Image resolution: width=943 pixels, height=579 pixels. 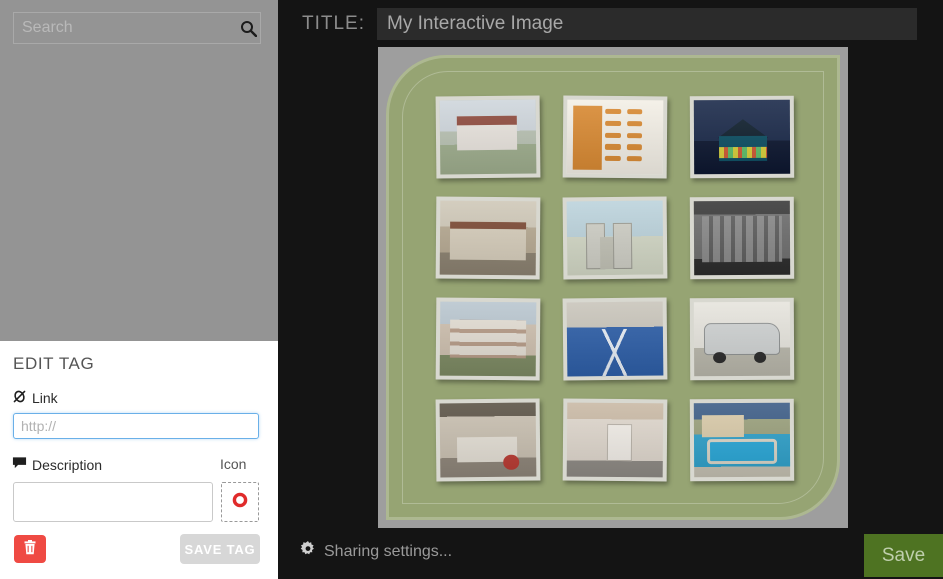 I want to click on description-label-text: Description, so click(x=67, y=464).